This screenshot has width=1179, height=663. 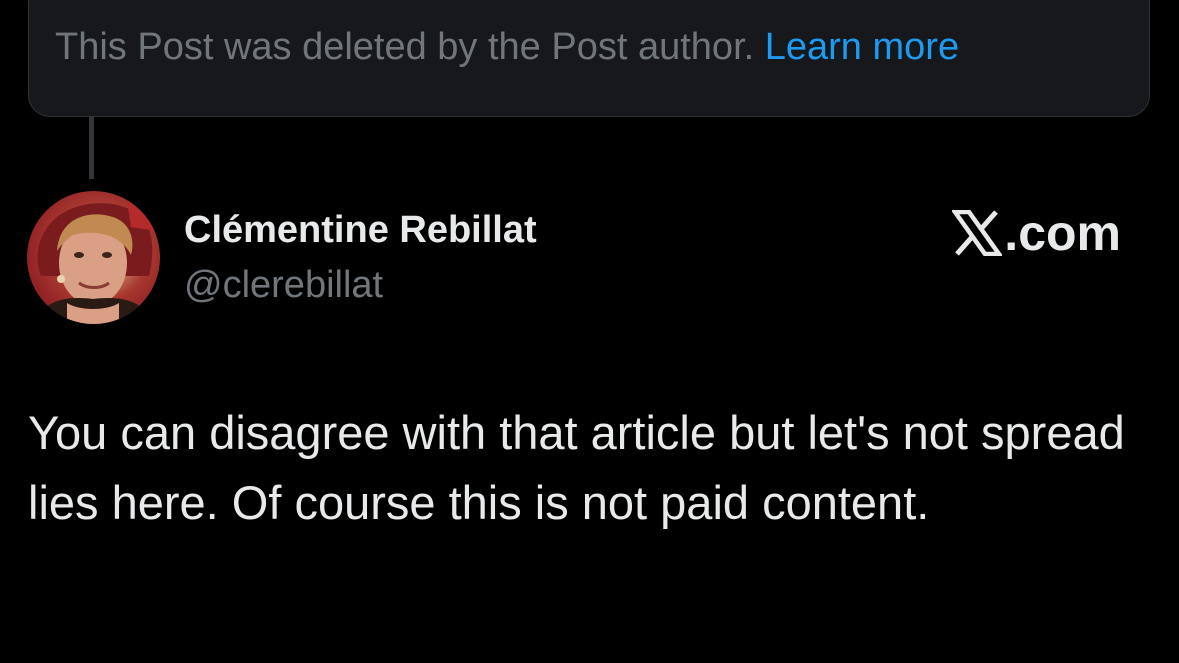 I want to click on x-com-brand: .com, so click(x=1036, y=233).